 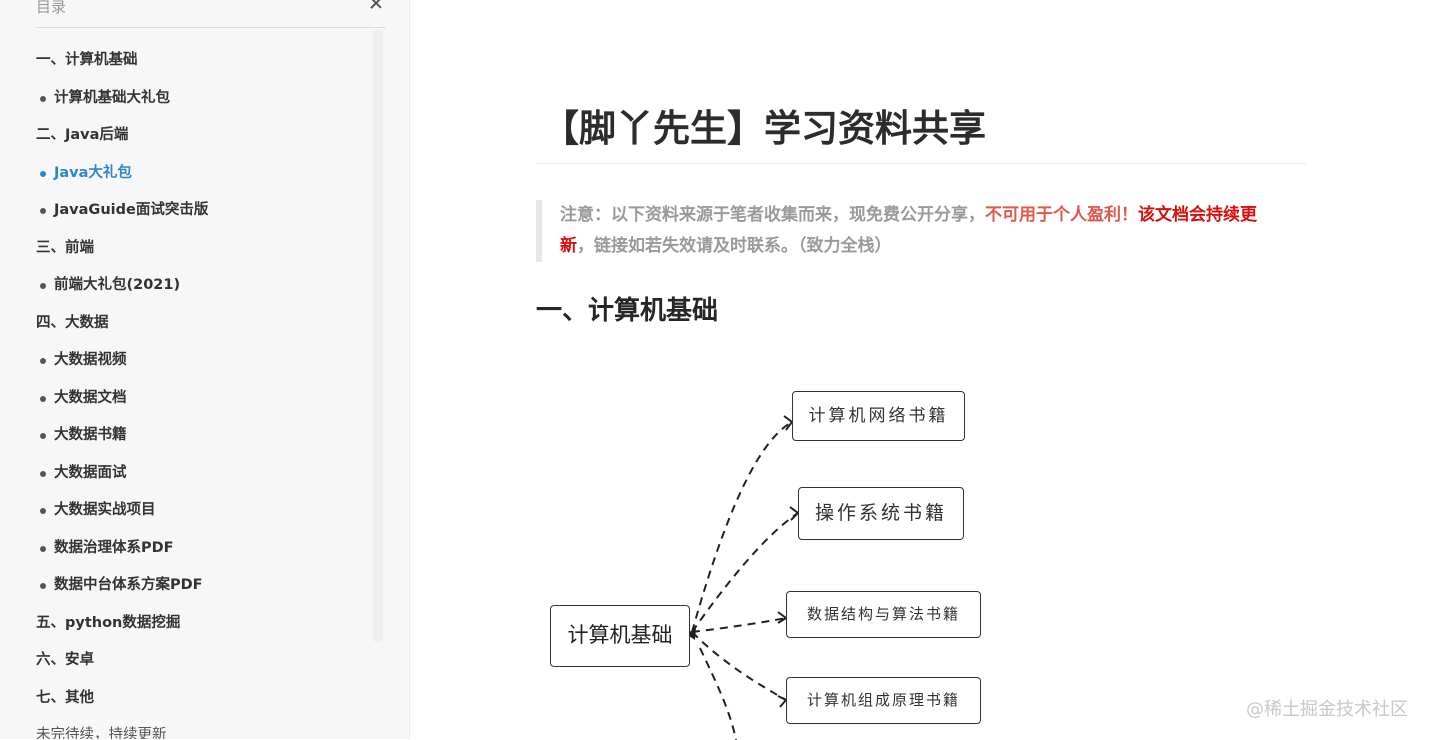 I want to click on toc-item: 大数据书籍, so click(x=122, y=436).